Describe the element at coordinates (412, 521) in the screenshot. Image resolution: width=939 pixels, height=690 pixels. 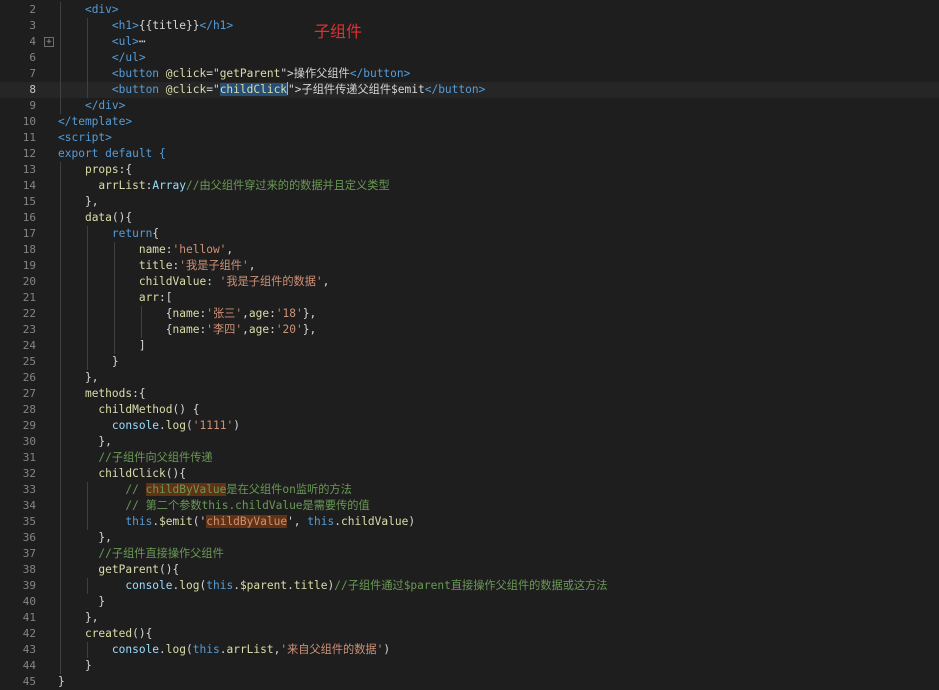
I see `code-token: )` at that location.